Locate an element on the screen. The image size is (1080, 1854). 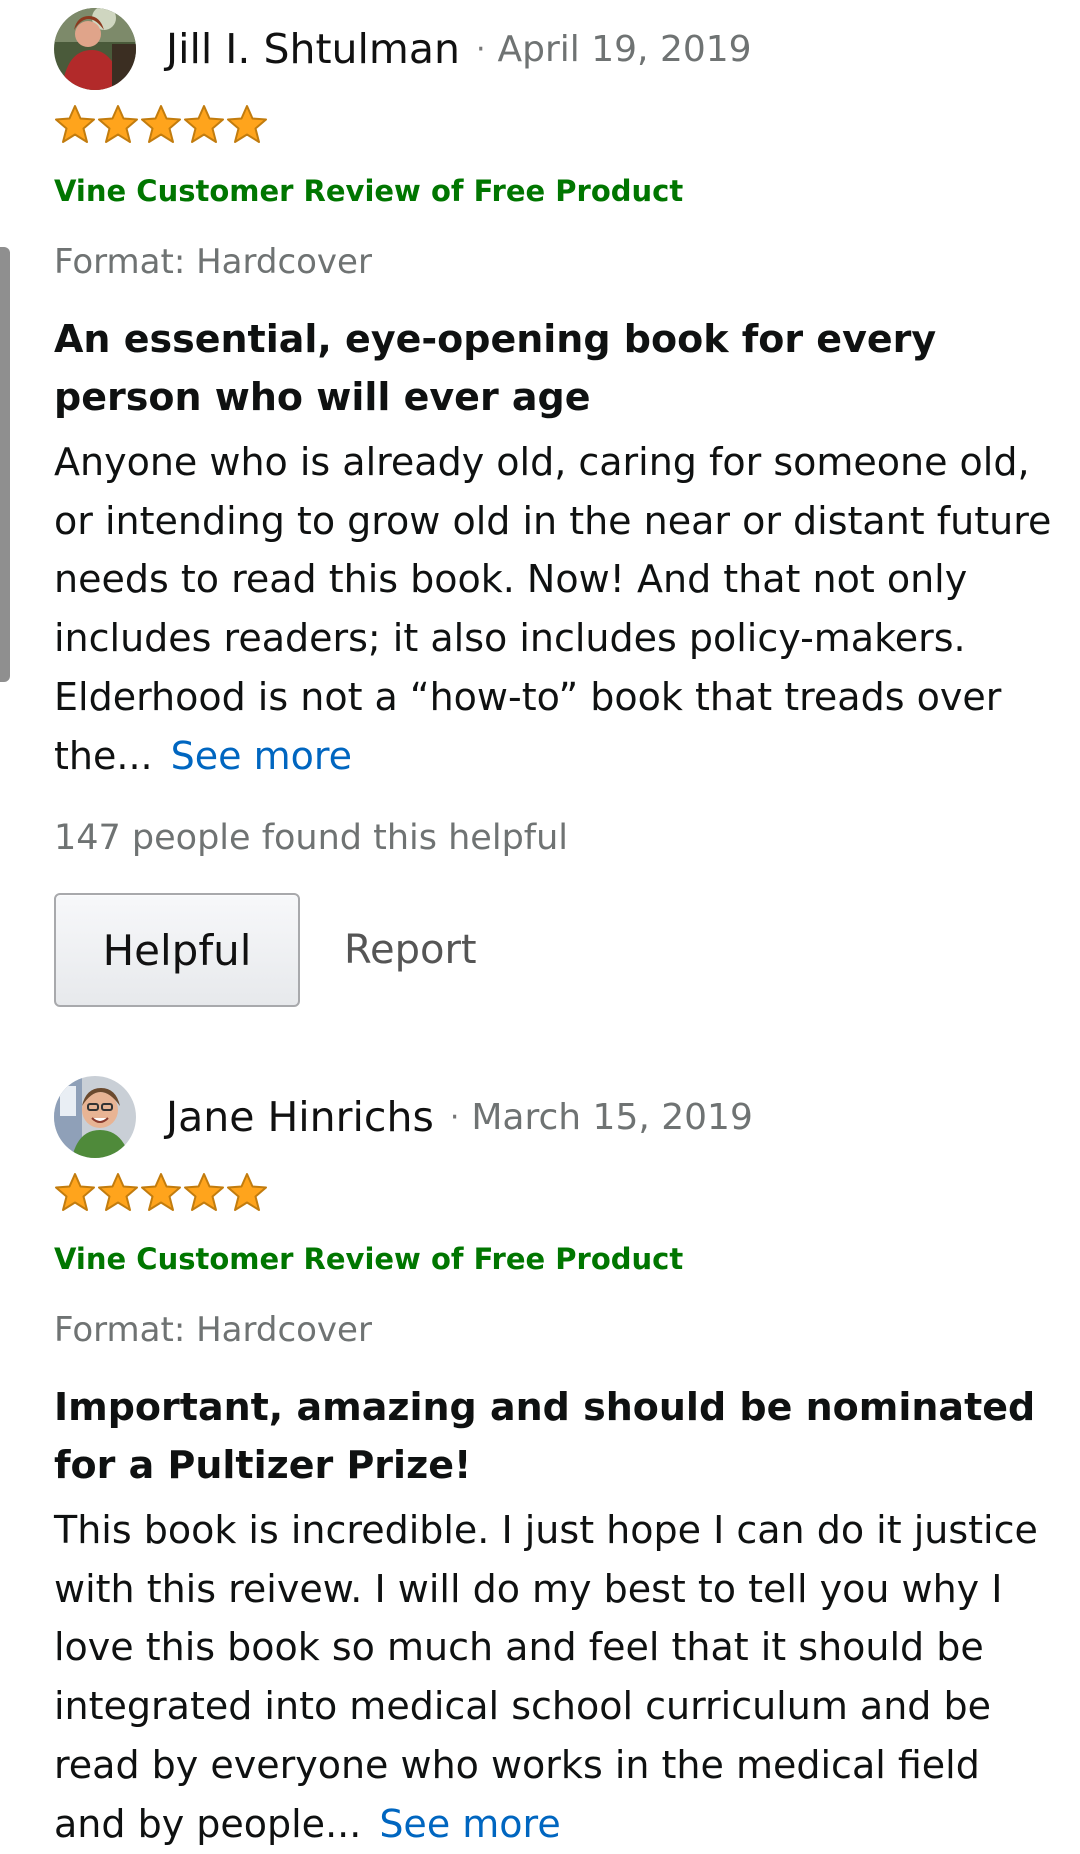
helpful-count: 147 people found this helpful is located at coordinates (311, 838).